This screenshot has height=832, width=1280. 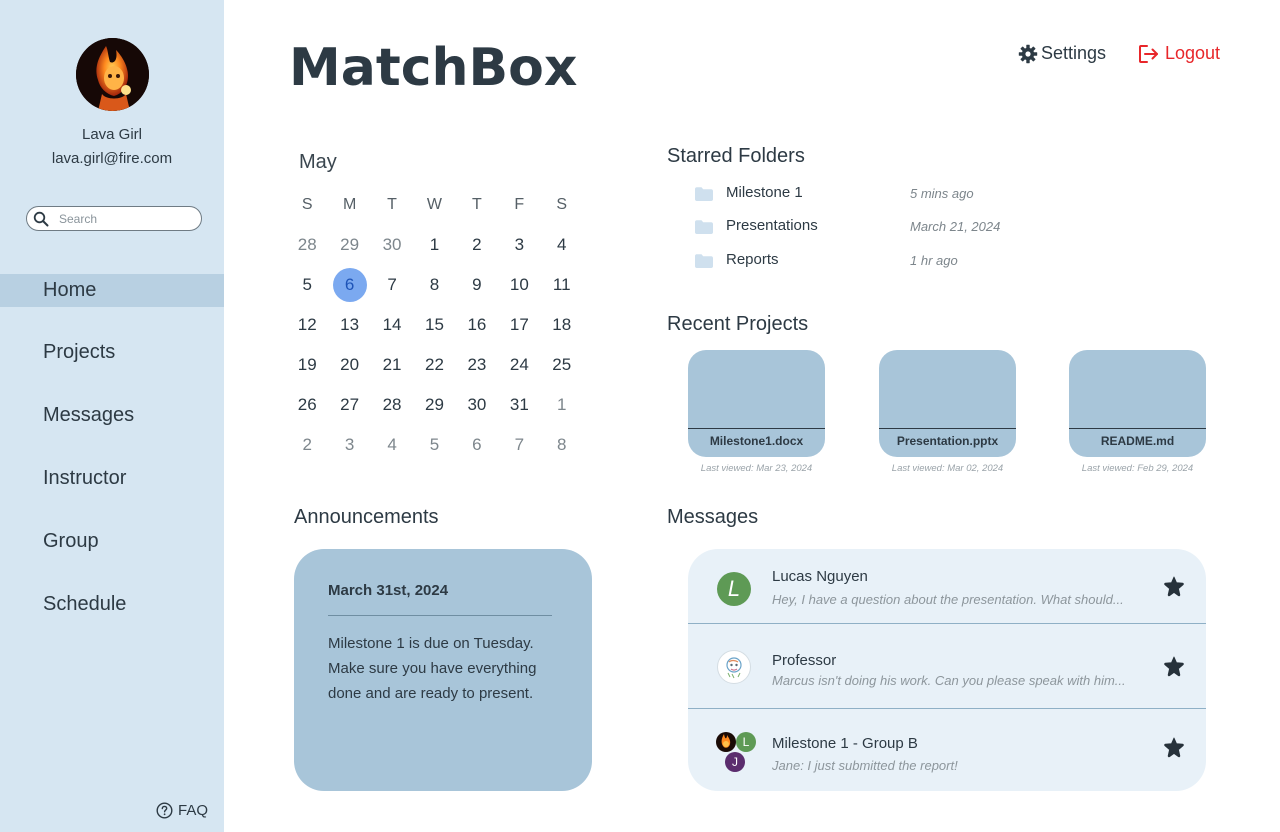 I want to click on project-last-viewed: Last viewed: Mar 23, 2024, so click(x=756, y=468).